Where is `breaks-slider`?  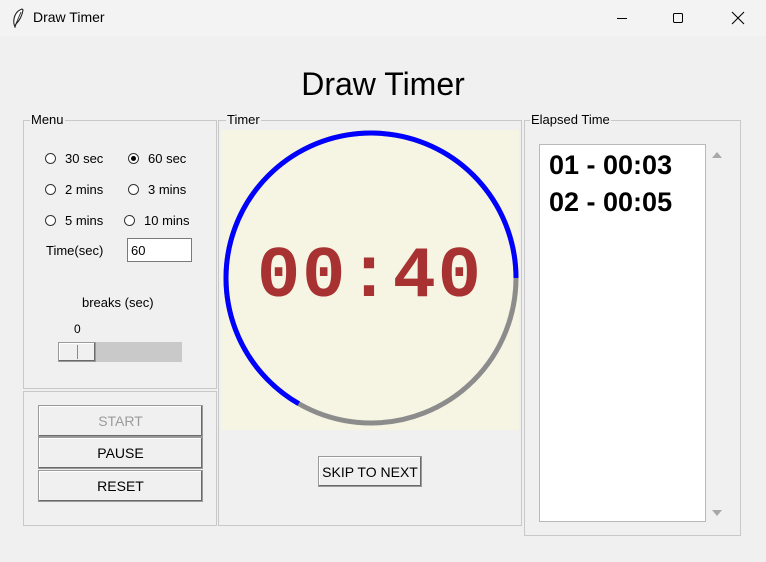 breaks-slider is located at coordinates (120, 352).